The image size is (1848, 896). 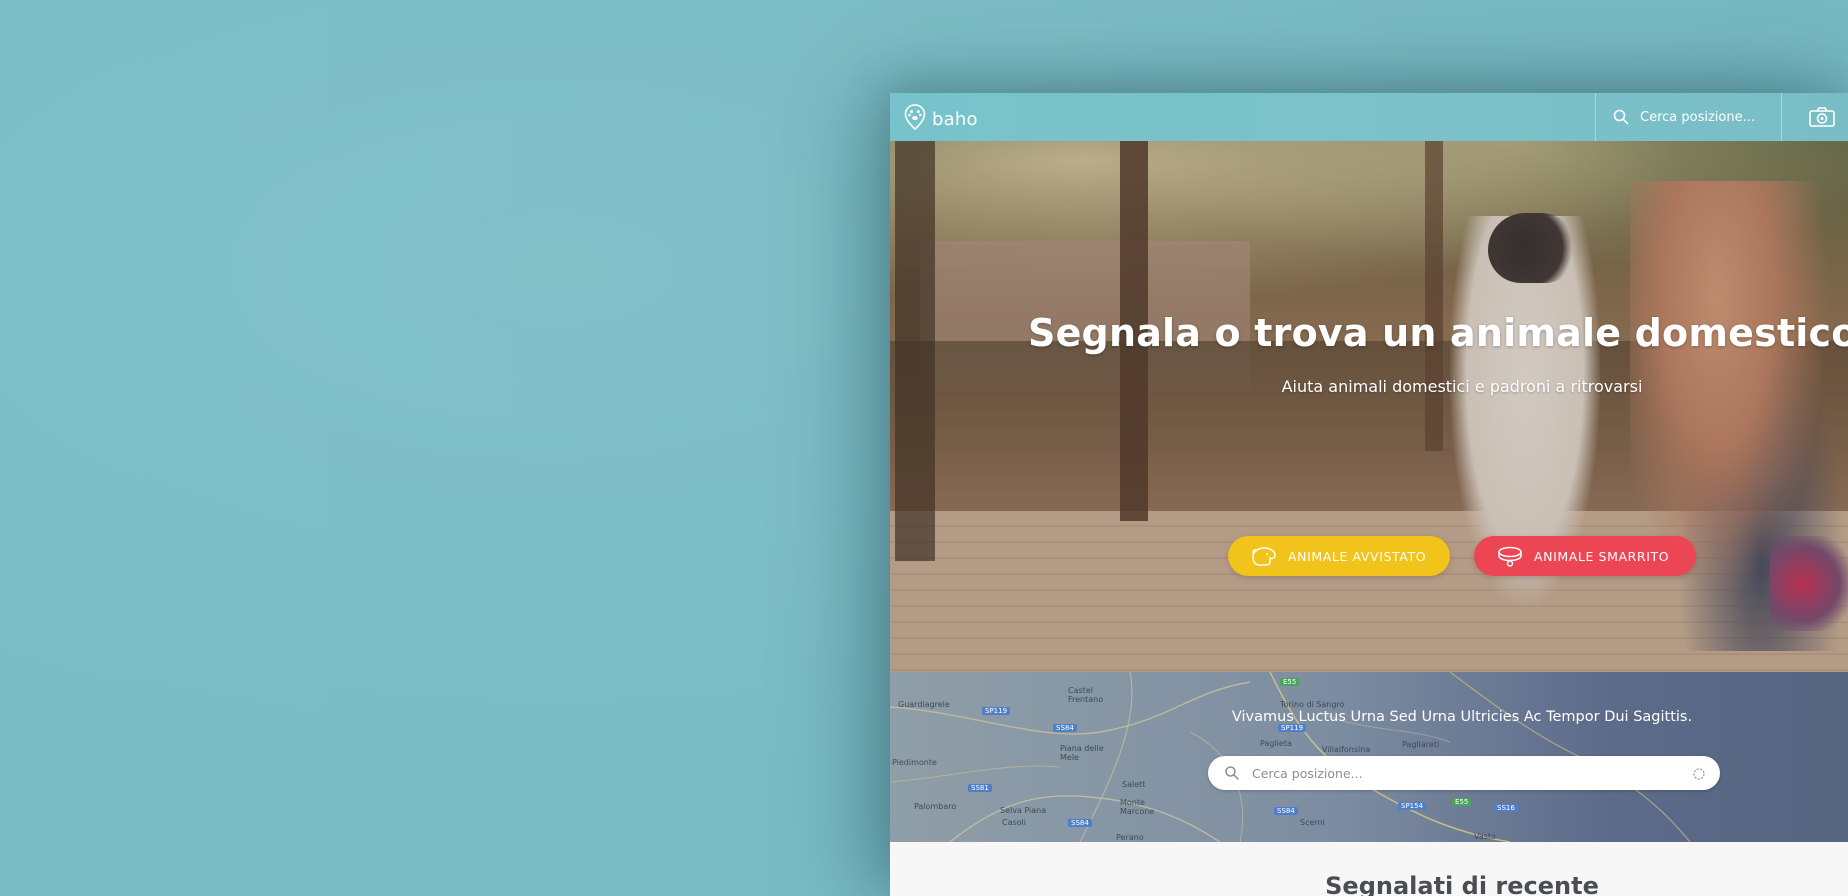 I want to click on map-label: Paglieta, so click(x=1276, y=743).